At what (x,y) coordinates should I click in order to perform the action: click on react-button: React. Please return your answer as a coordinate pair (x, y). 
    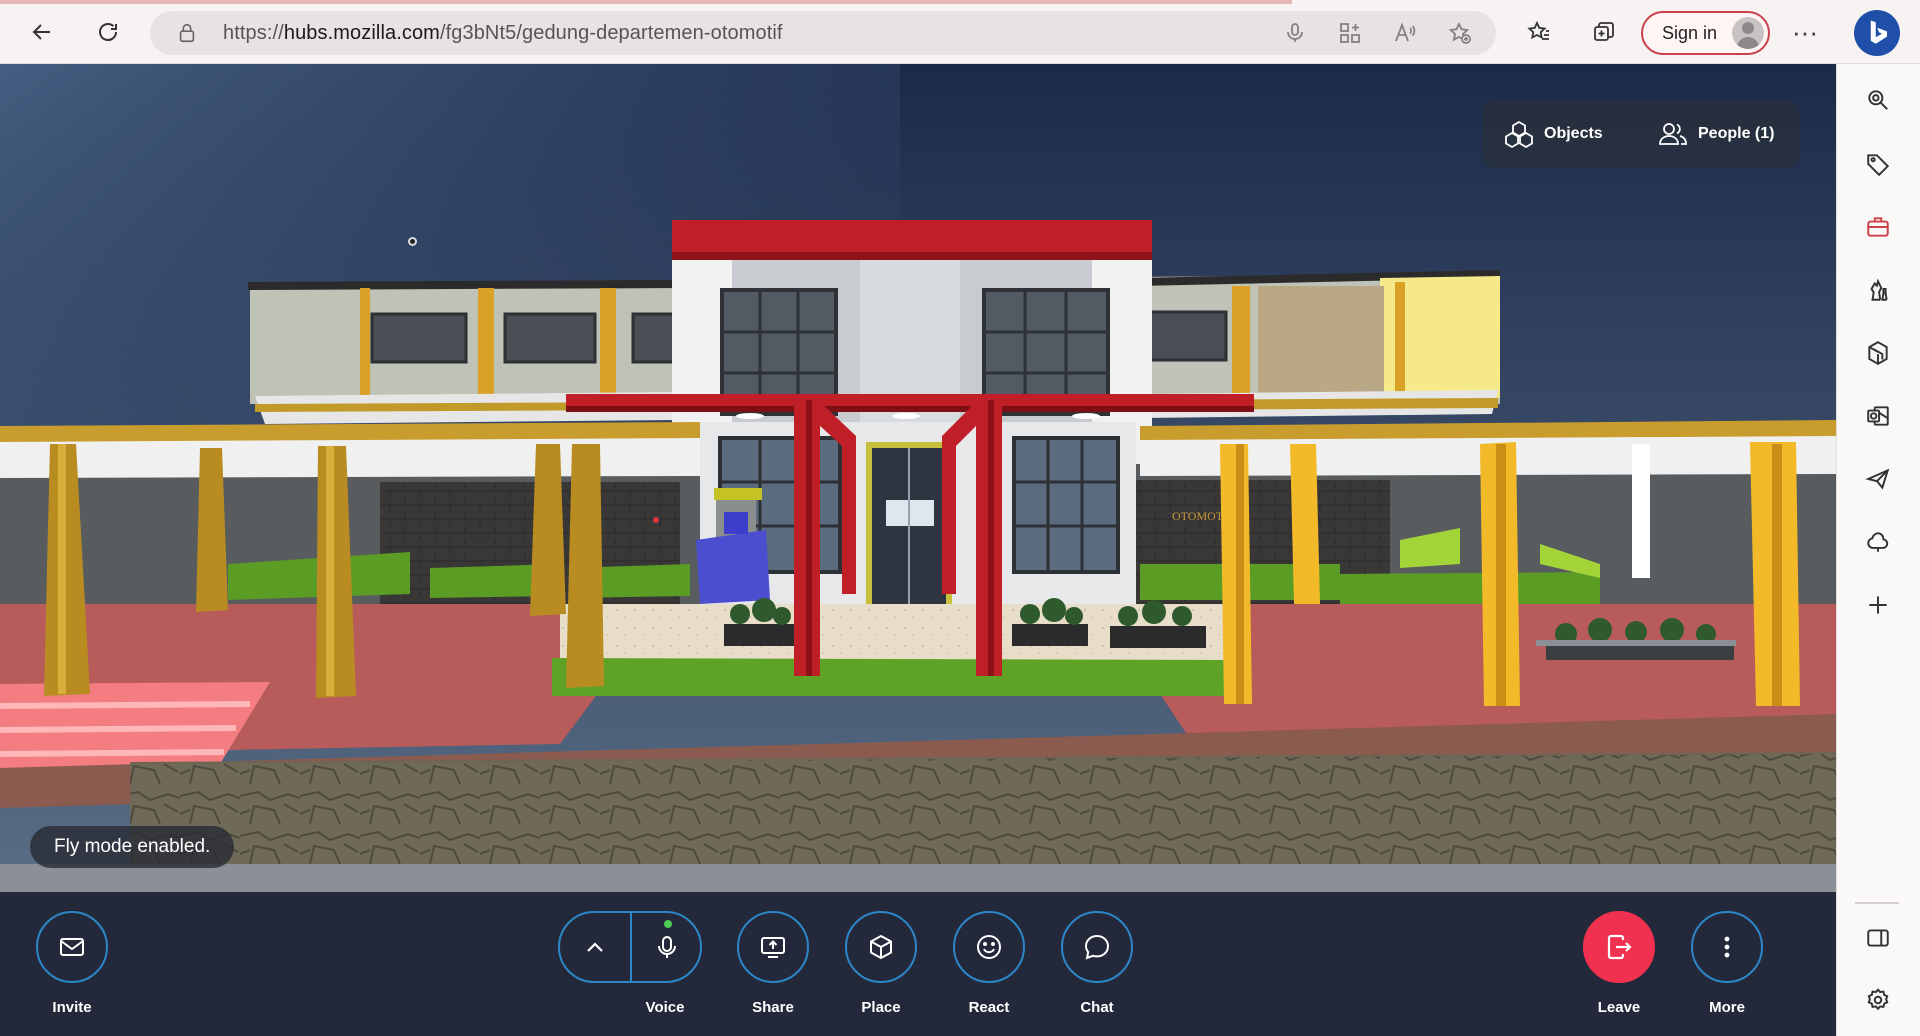
    Looking at the image, I should click on (989, 963).